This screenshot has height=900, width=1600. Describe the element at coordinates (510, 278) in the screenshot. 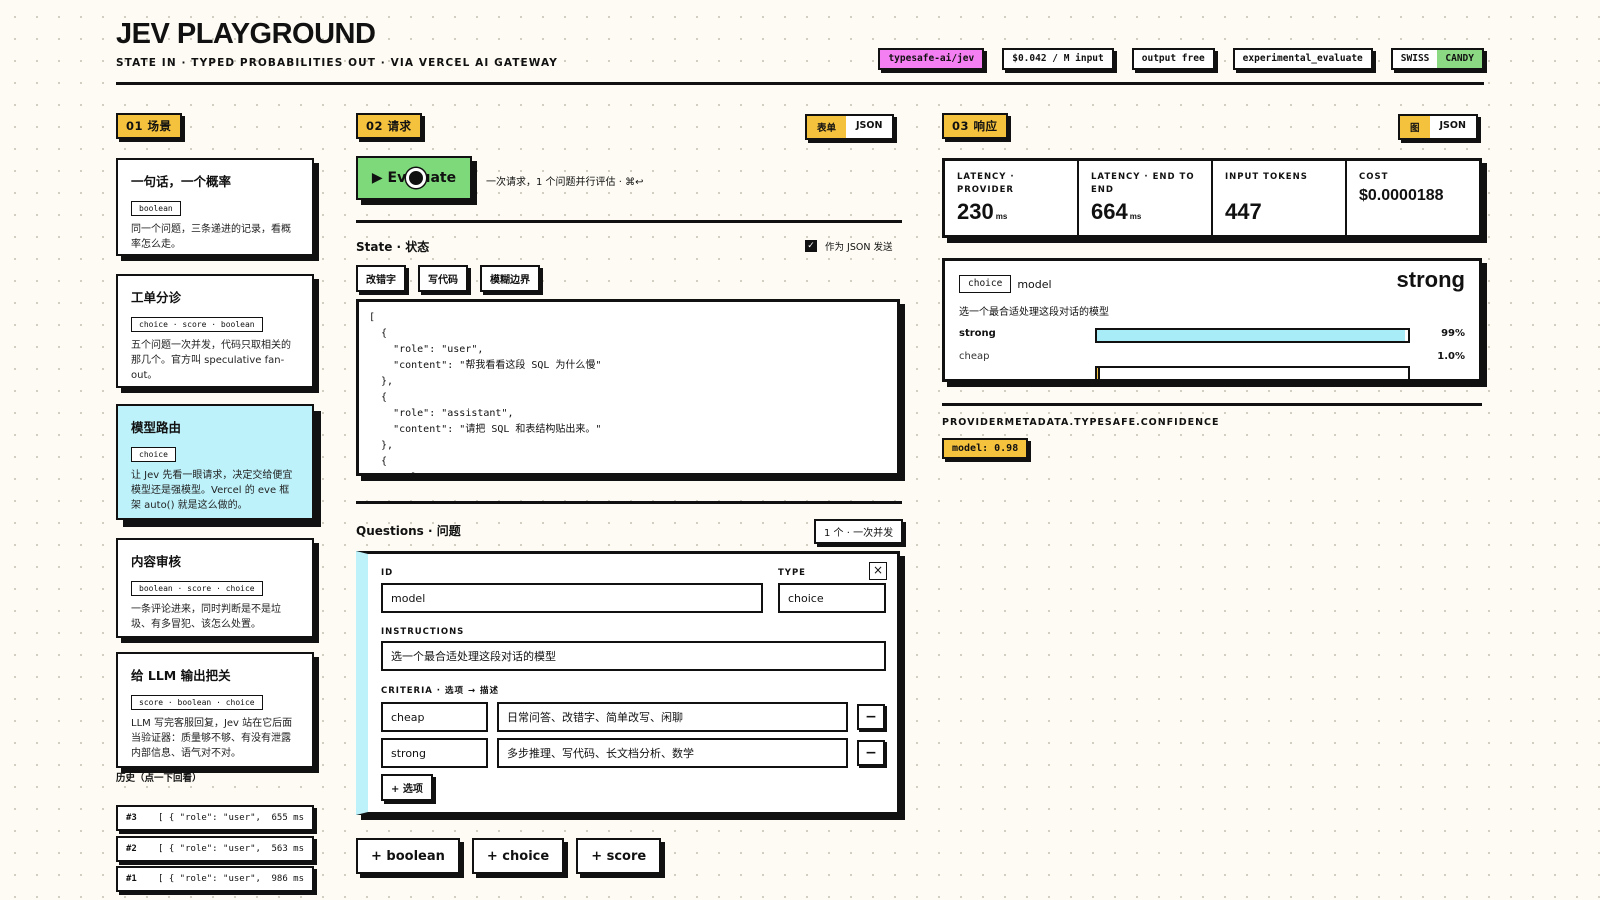

I see `preset-button: 模糊边界` at that location.